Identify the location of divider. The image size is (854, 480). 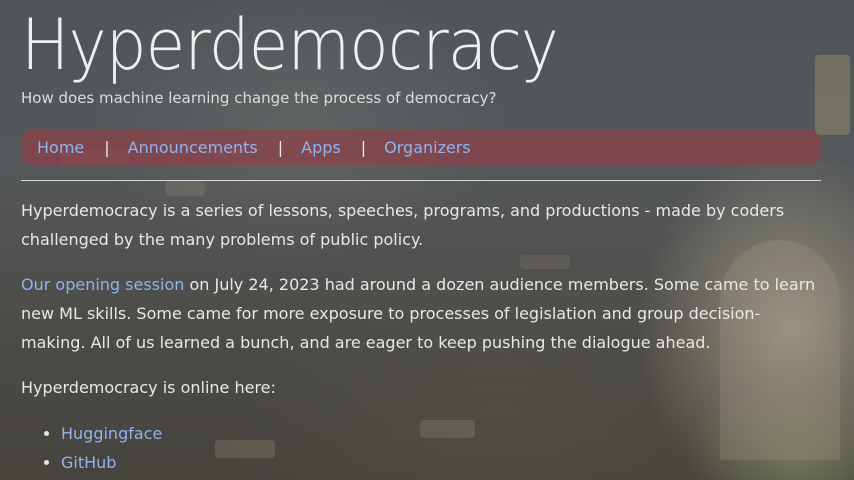
(421, 180).